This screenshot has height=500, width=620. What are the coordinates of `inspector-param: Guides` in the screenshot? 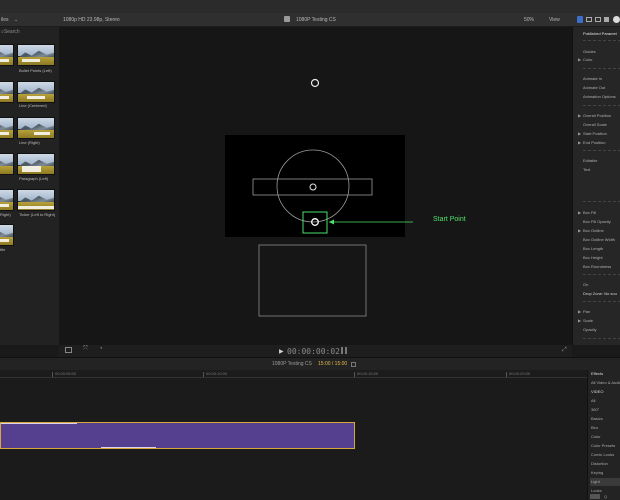 It's located at (589, 51).